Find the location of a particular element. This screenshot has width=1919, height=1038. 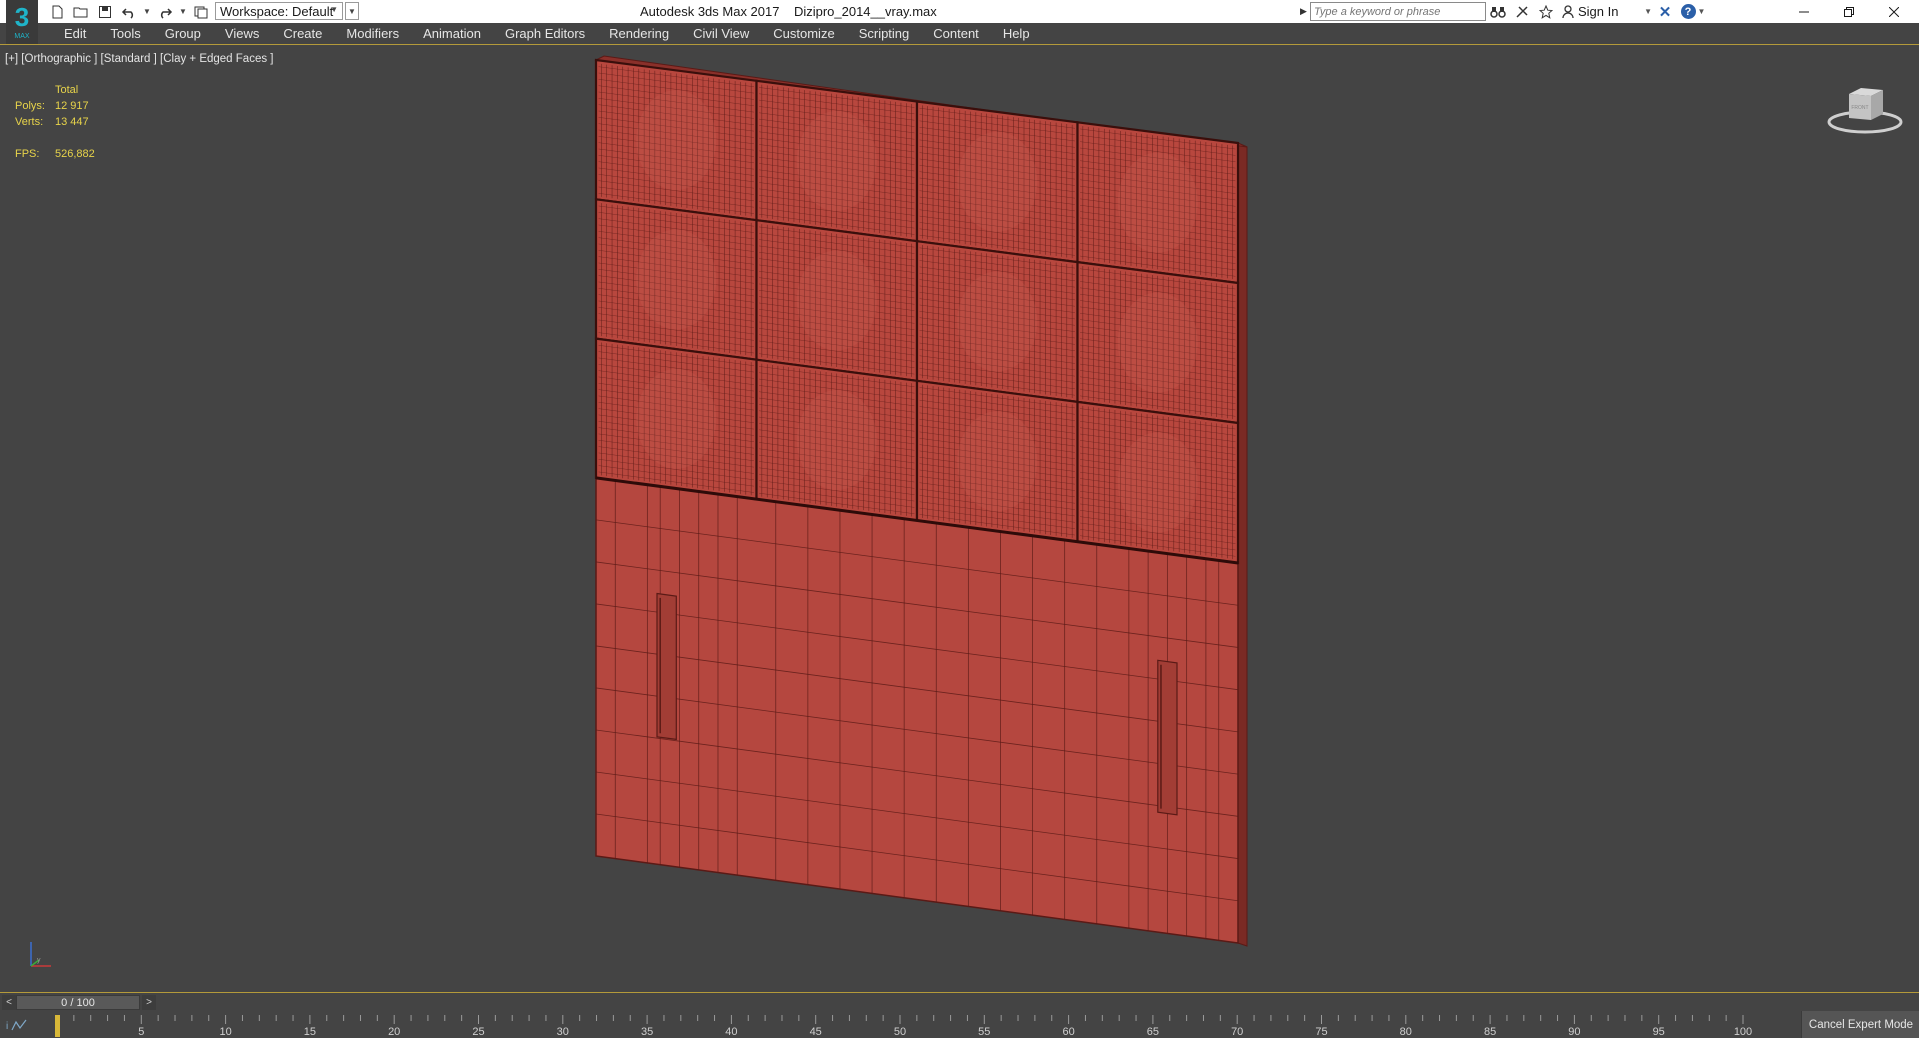

menu-content: Content is located at coordinates (956, 34).